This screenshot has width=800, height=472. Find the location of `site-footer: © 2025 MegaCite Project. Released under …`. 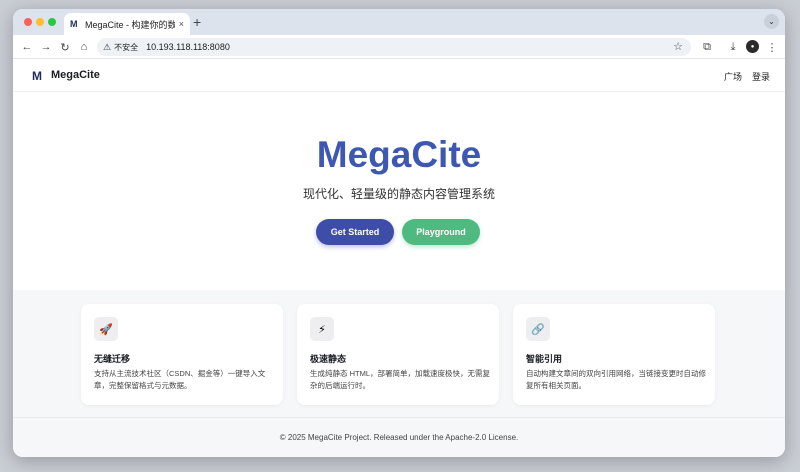

site-footer: © 2025 MegaCite Project. Released under … is located at coordinates (399, 437).